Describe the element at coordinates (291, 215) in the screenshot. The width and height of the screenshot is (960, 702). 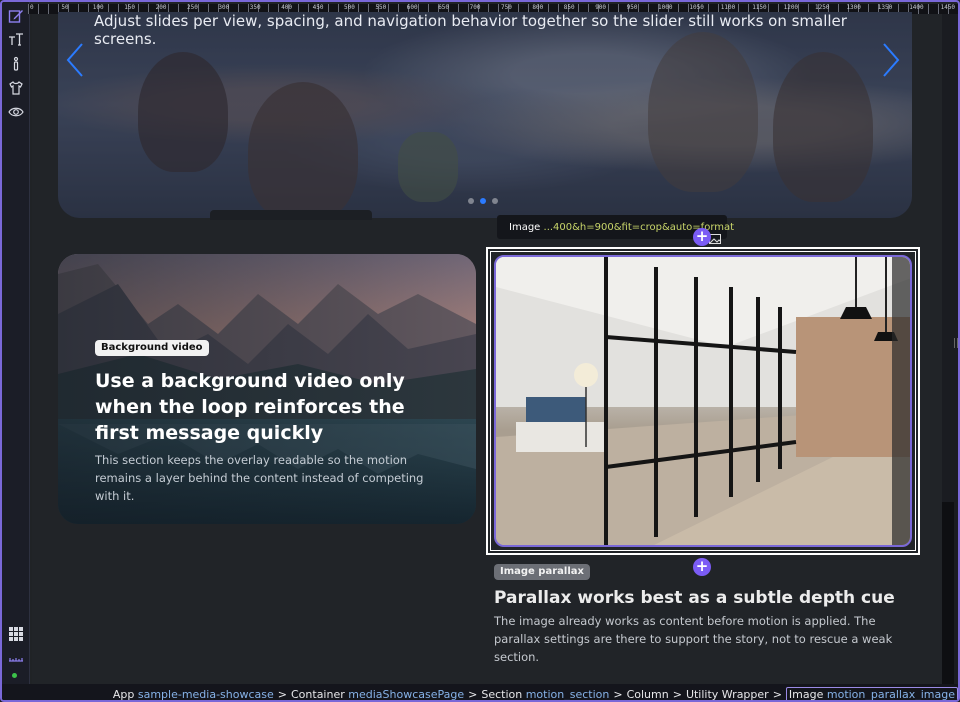
I see `hero-tab` at that location.